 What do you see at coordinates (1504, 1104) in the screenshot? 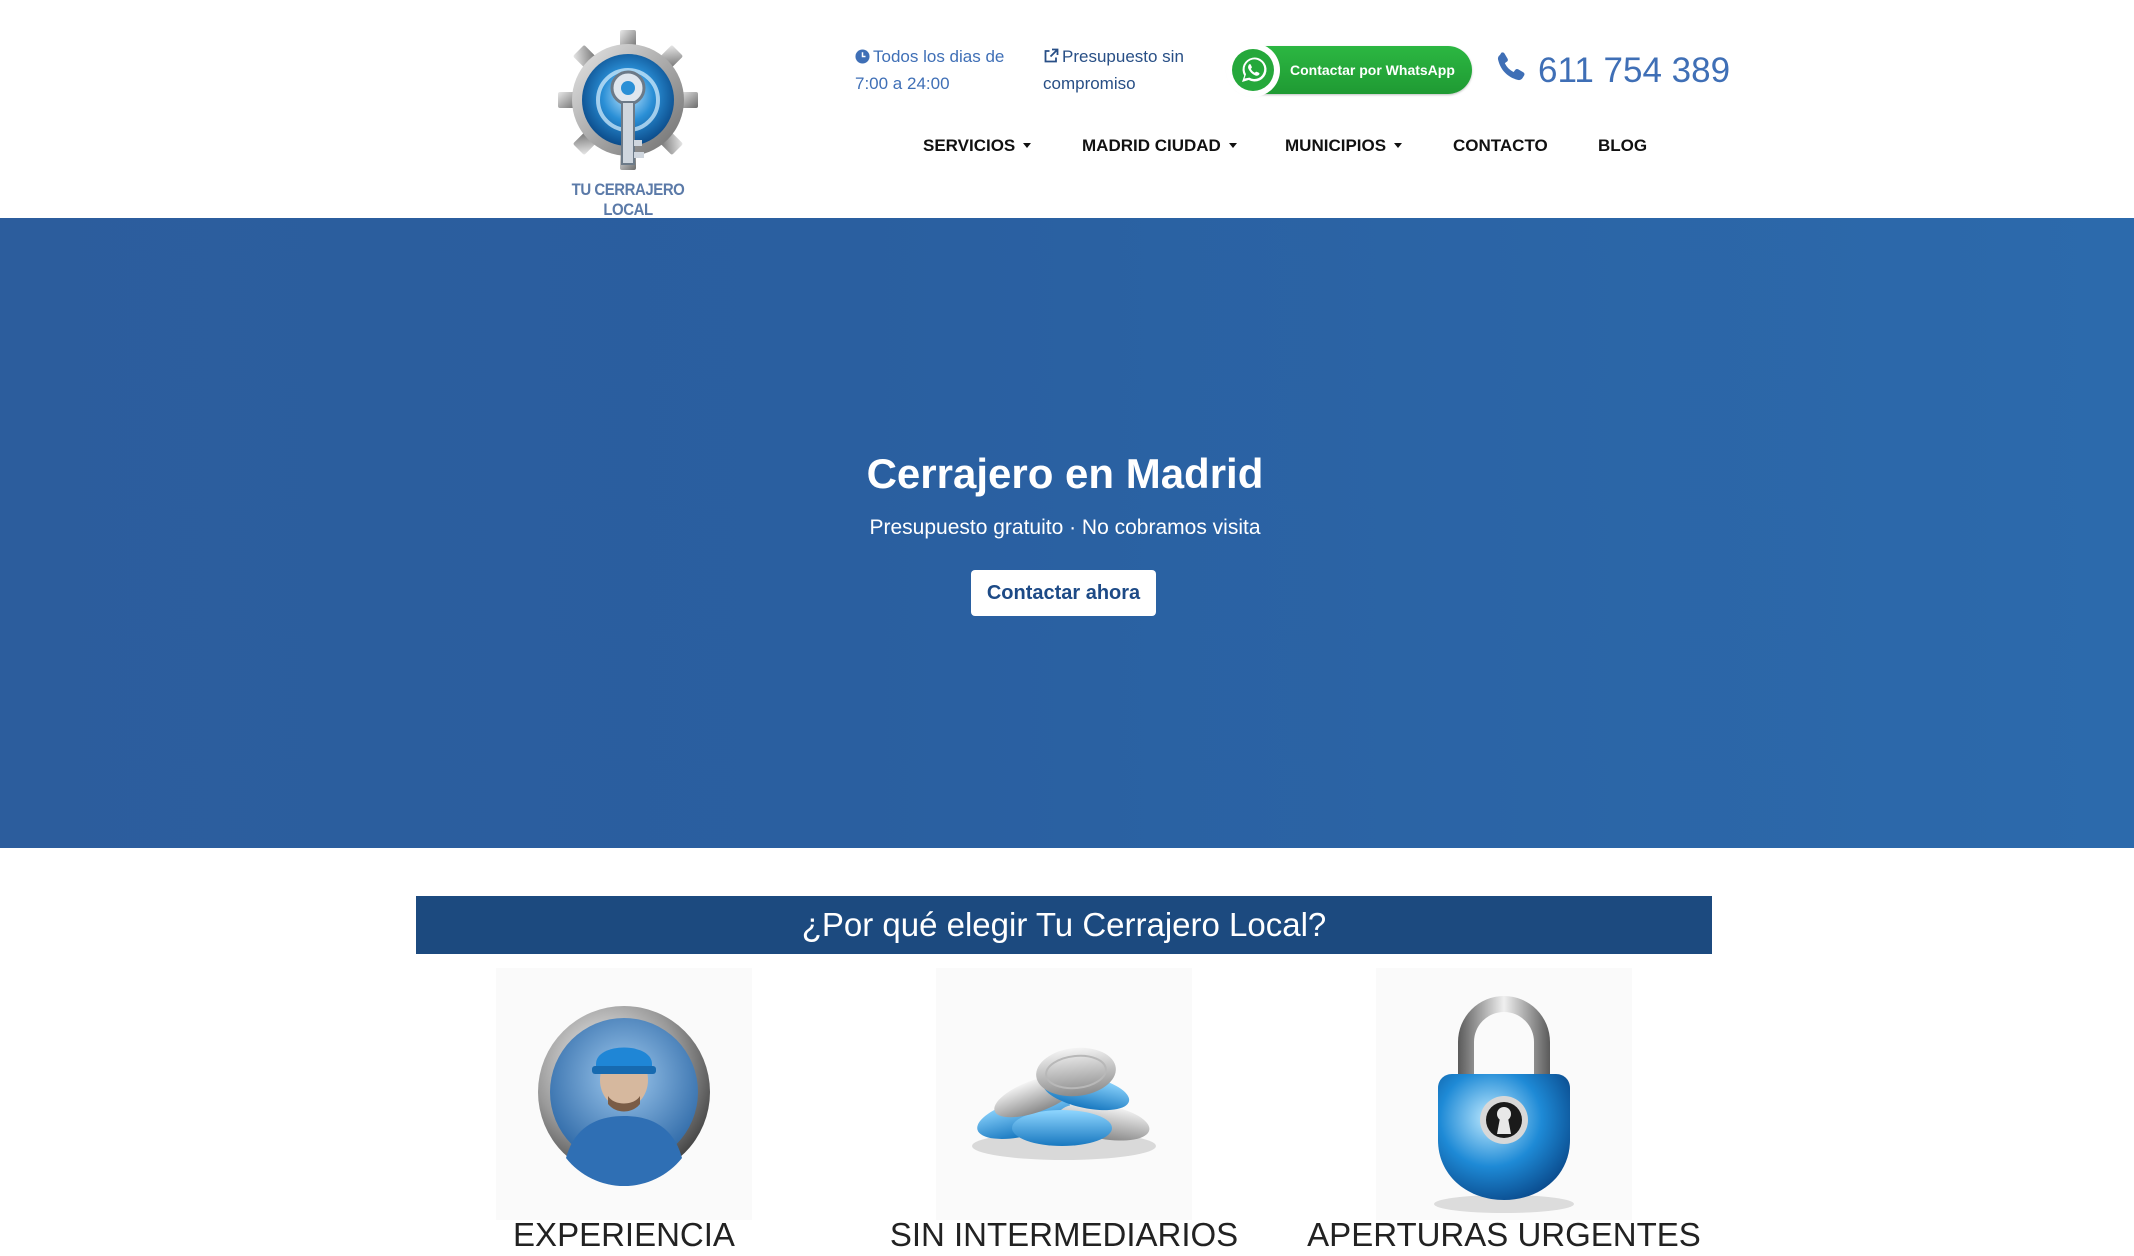
I see `padlock-icon` at bounding box center [1504, 1104].